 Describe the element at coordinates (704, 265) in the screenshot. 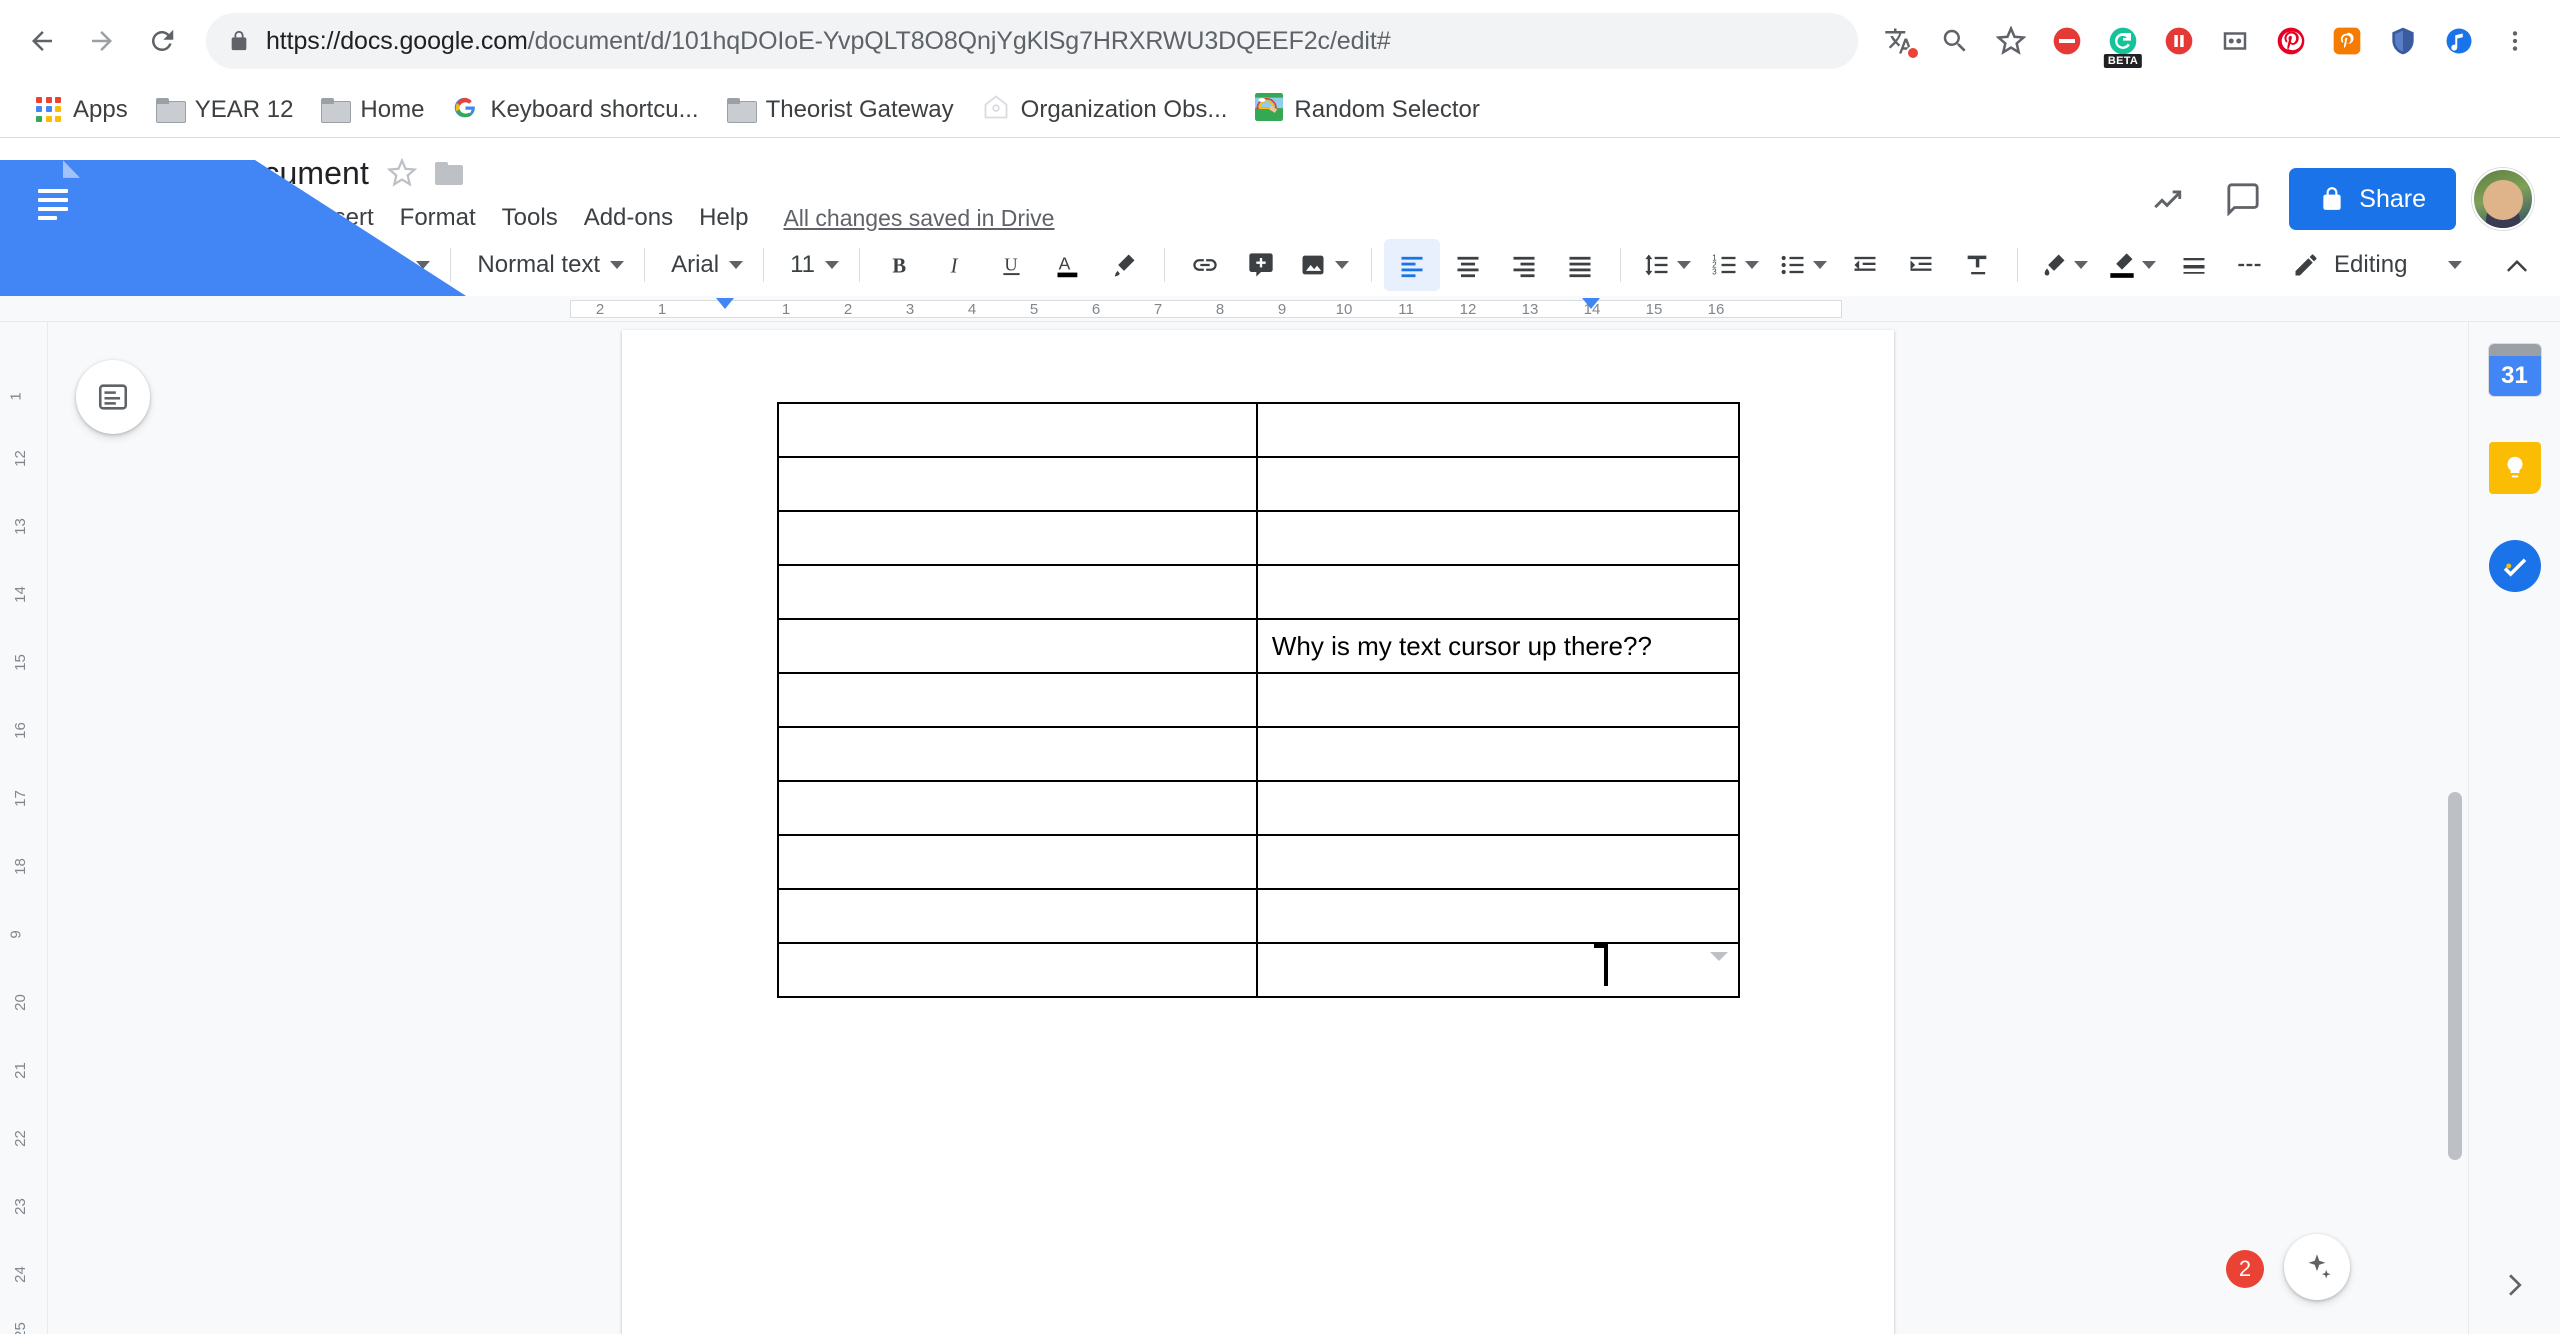

I see `font-select: Arial` at that location.